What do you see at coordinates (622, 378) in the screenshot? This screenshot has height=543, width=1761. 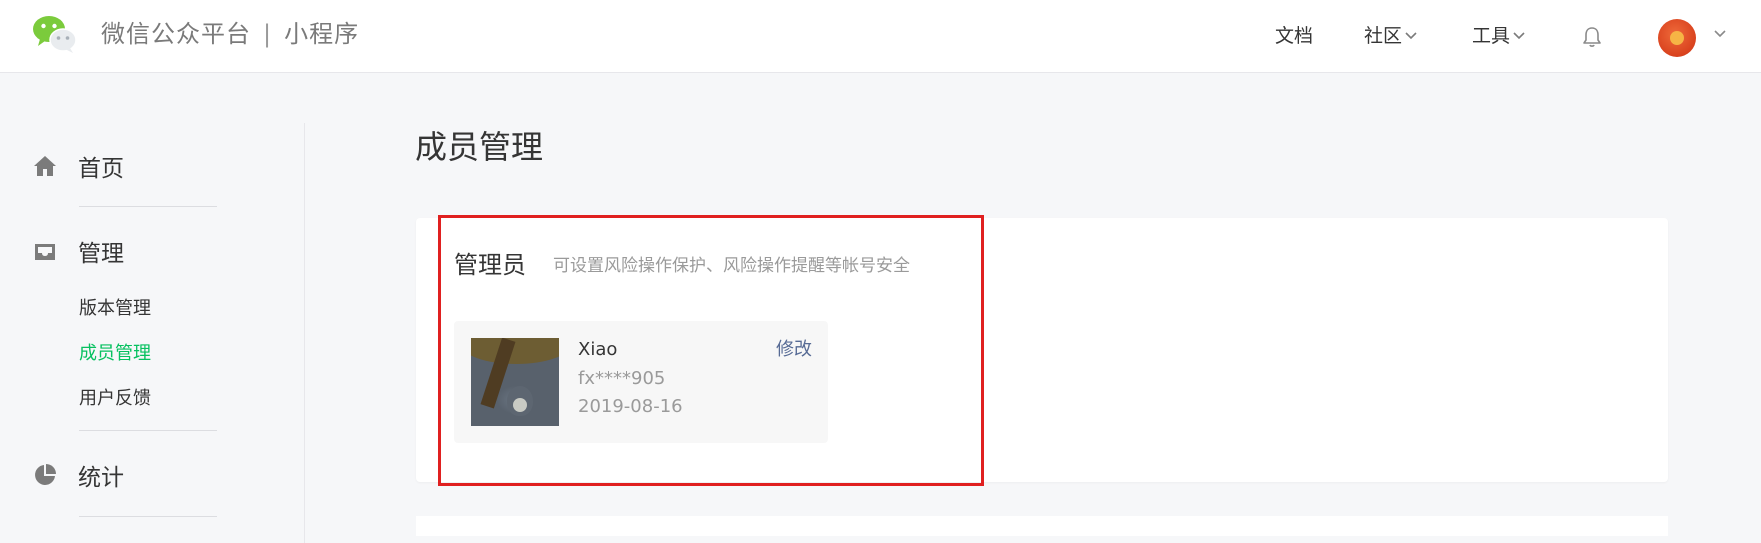 I see `member-id: fx****905` at bounding box center [622, 378].